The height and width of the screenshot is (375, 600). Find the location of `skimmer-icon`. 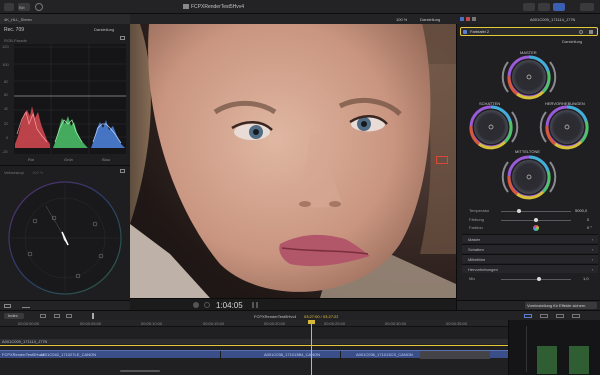

skimmer-icon is located at coordinates (207, 305).